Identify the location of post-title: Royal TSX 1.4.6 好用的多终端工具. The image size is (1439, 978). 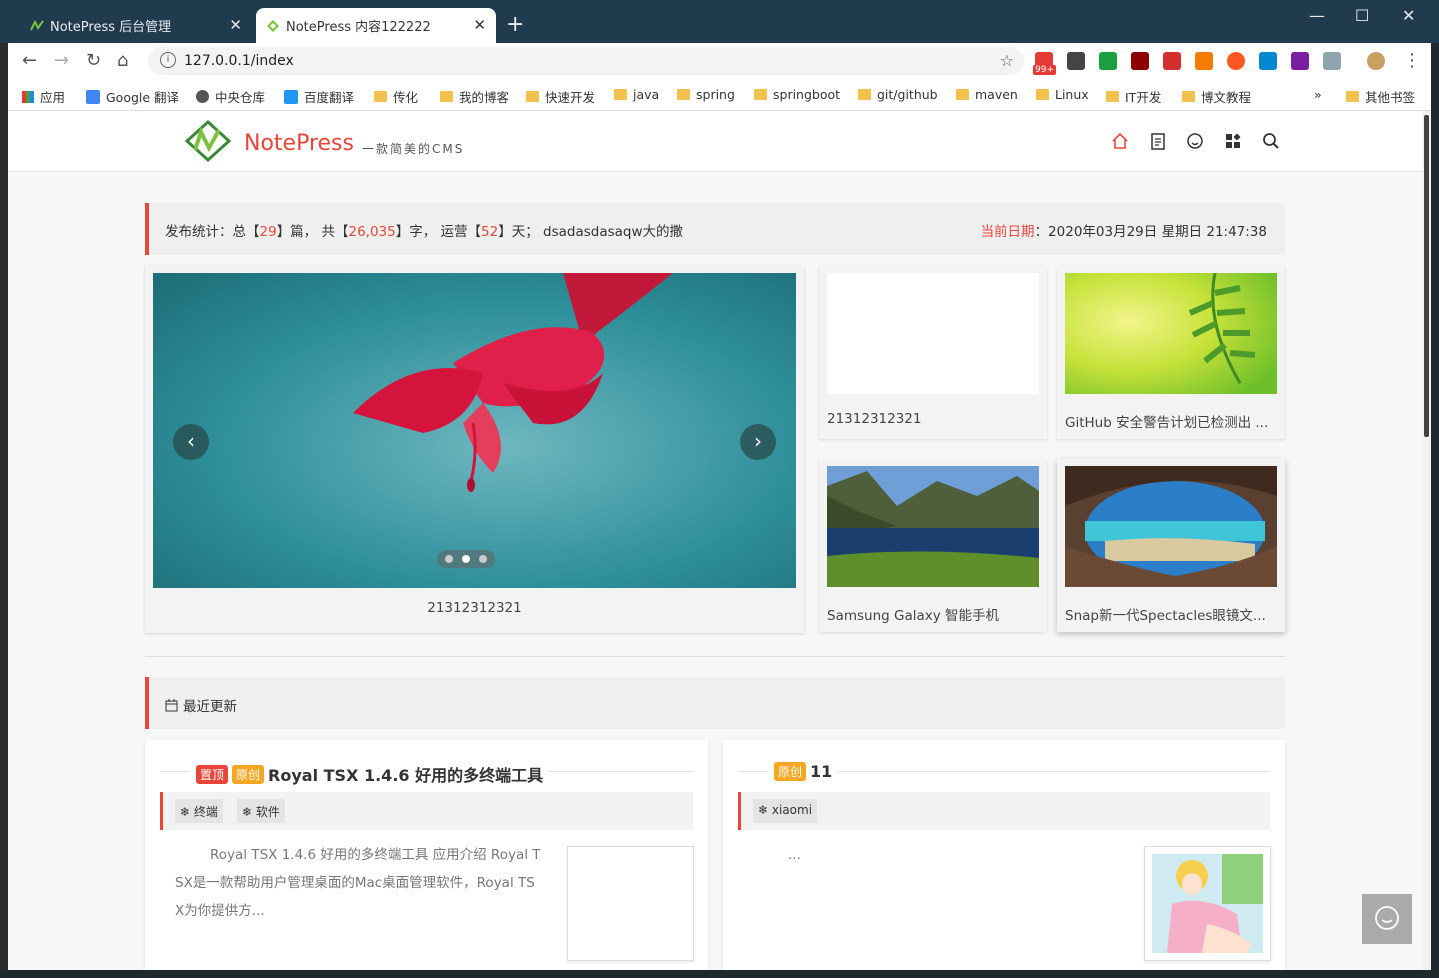
(405, 774).